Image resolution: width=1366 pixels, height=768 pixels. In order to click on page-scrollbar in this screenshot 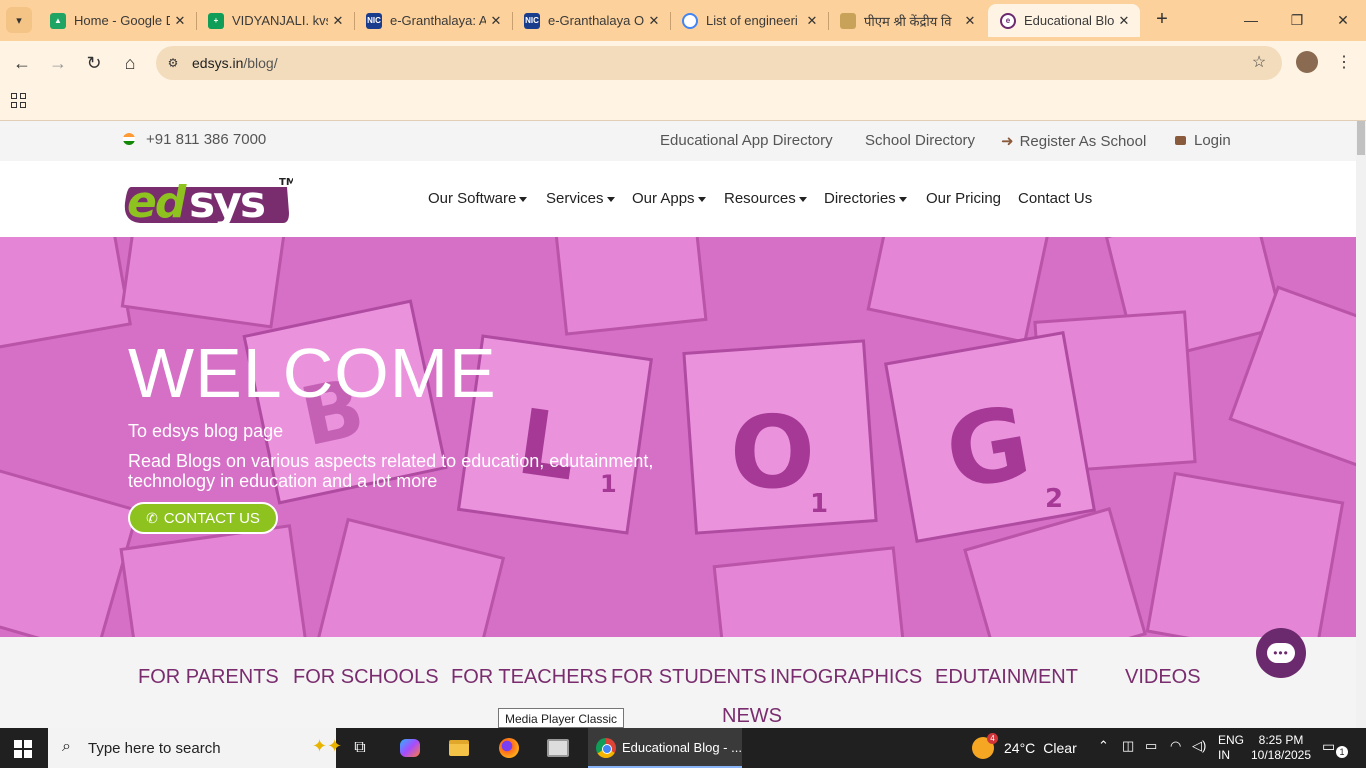, I will do `click(1361, 424)`.